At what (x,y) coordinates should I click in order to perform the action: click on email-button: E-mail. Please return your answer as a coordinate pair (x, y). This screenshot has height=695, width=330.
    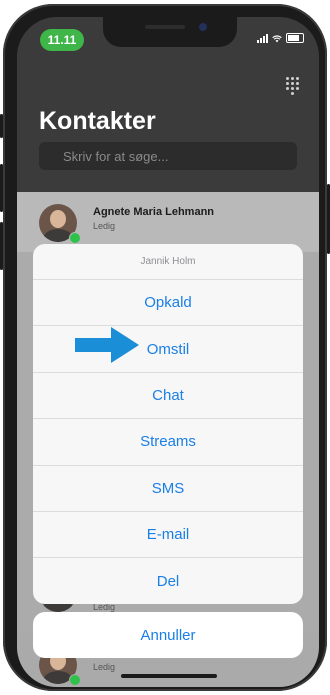
    Looking at the image, I should click on (168, 535).